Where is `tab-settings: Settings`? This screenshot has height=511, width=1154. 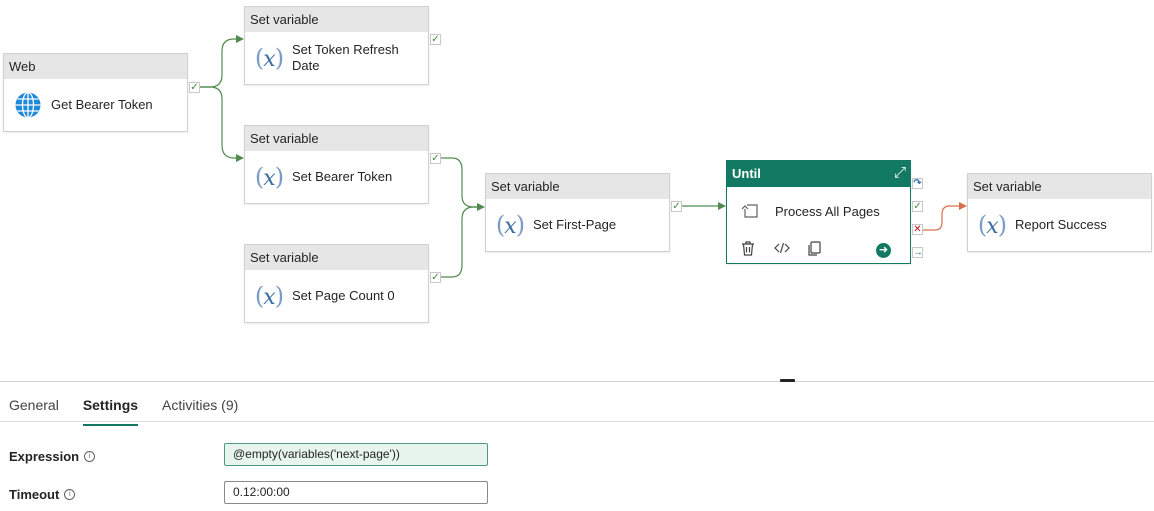 tab-settings: Settings is located at coordinates (110, 409).